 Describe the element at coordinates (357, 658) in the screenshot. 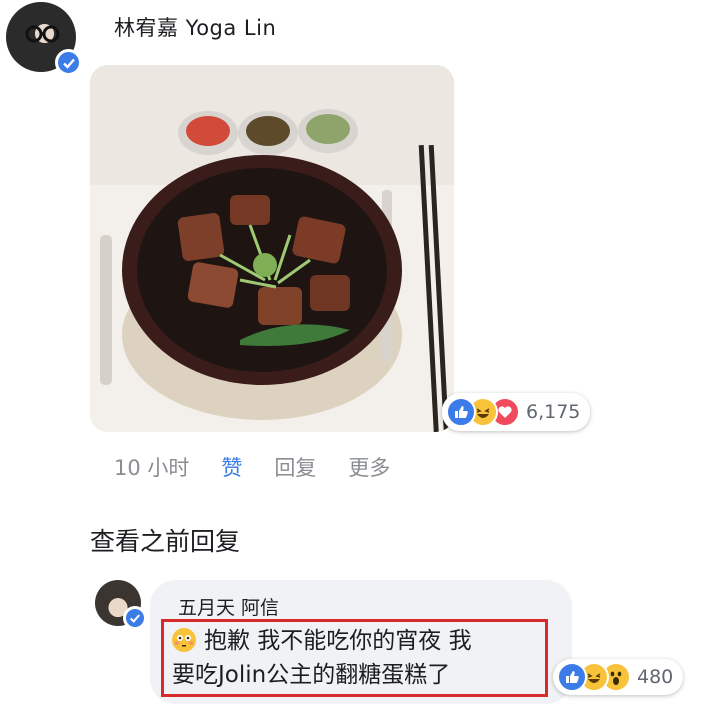

I see `reply-text: 抱歉 我不能吃你的宵夜 我 要吃Jolin公主的翻糖蛋糕了` at that location.